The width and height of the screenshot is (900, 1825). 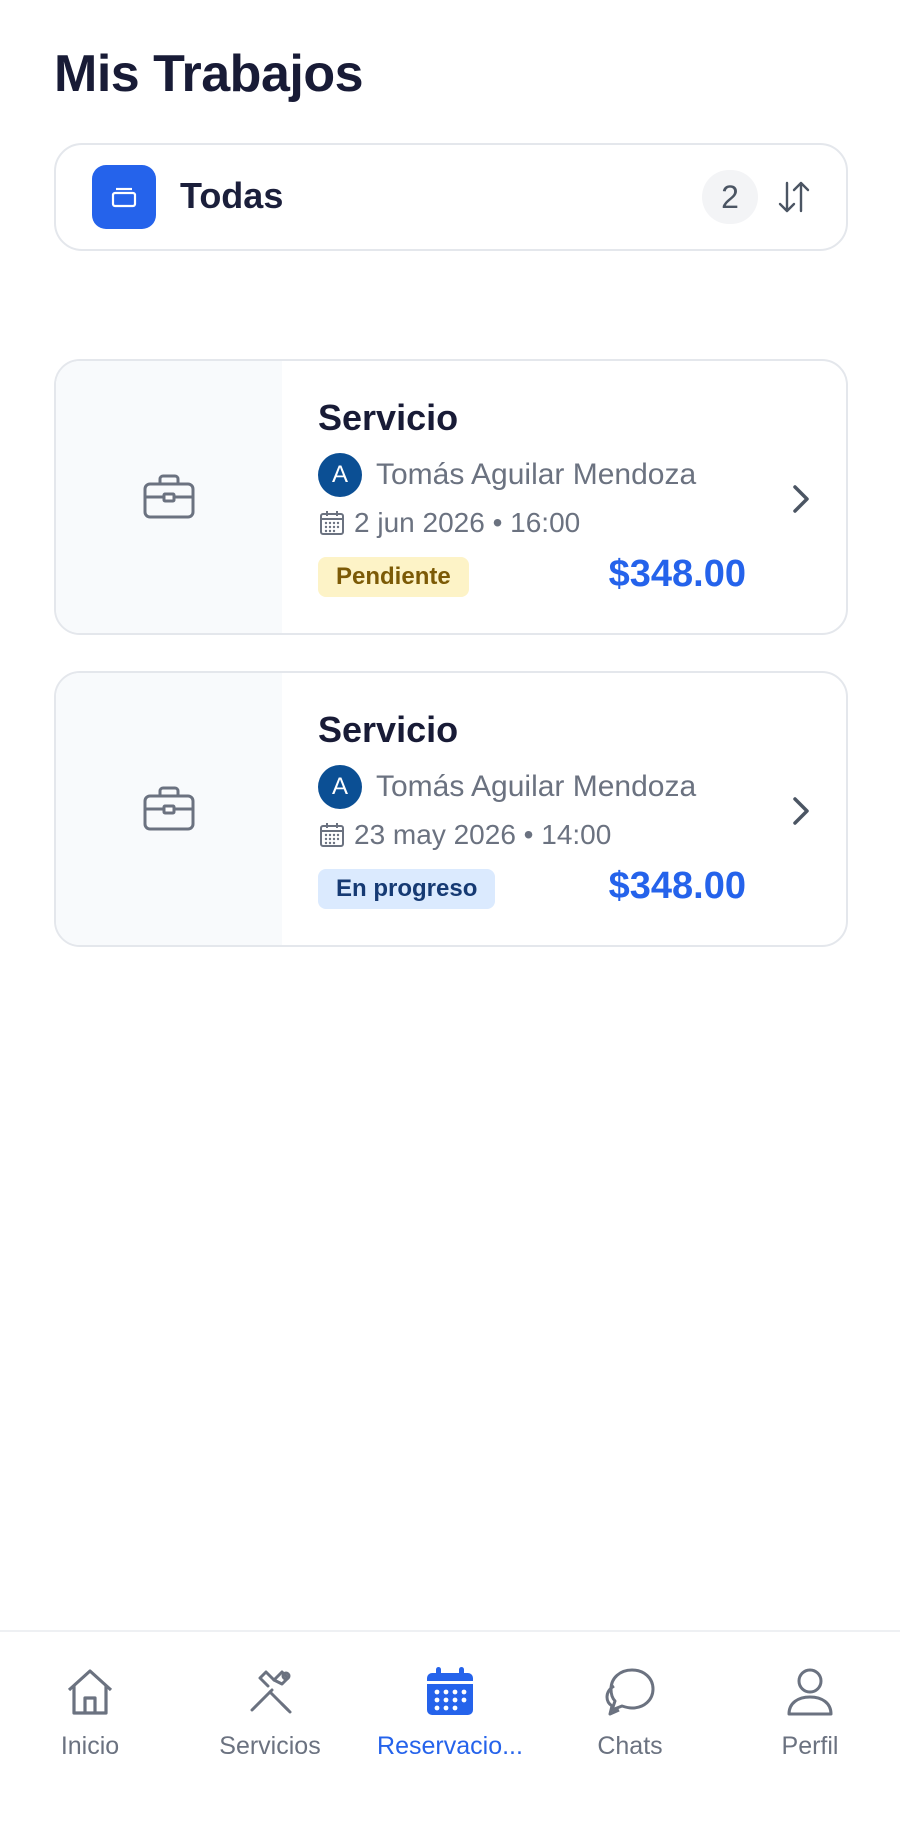 I want to click on nav-item-inicio: Inicio, so click(x=90, y=1719).